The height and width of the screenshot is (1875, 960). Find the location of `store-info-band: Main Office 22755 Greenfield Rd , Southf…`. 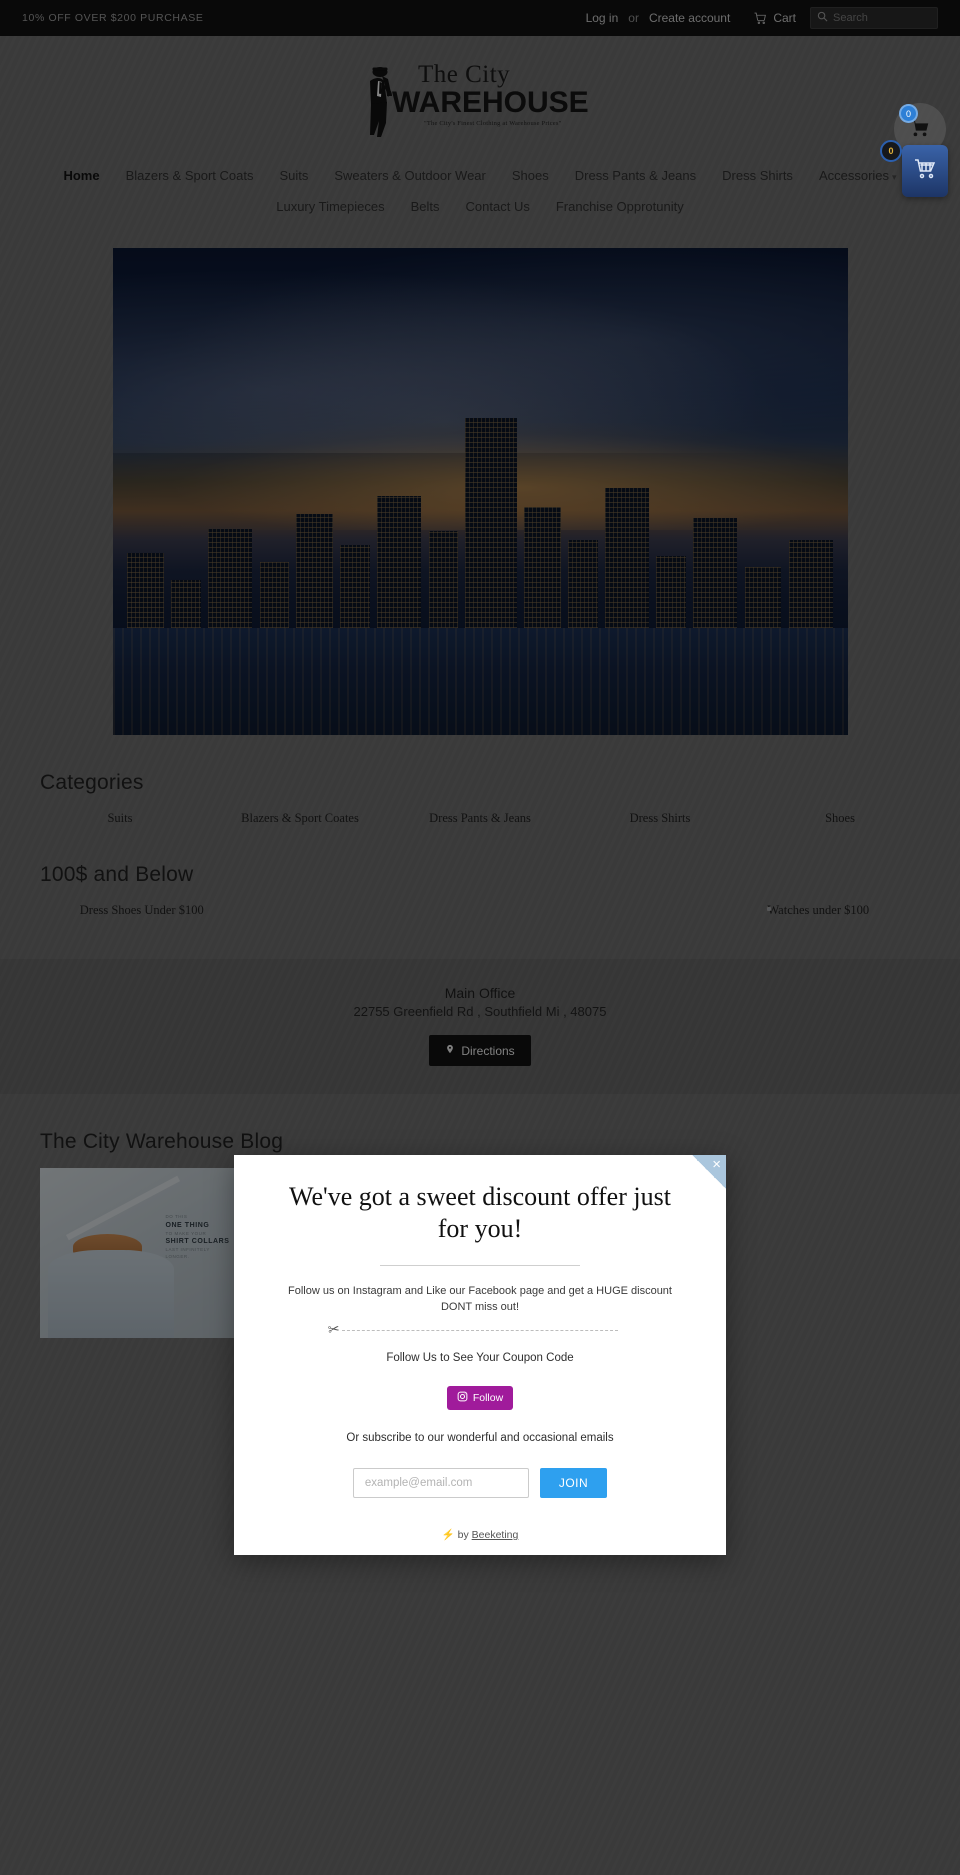

store-info-band: Main Office 22755 Greenfield Rd , Southf… is located at coordinates (480, 1026).